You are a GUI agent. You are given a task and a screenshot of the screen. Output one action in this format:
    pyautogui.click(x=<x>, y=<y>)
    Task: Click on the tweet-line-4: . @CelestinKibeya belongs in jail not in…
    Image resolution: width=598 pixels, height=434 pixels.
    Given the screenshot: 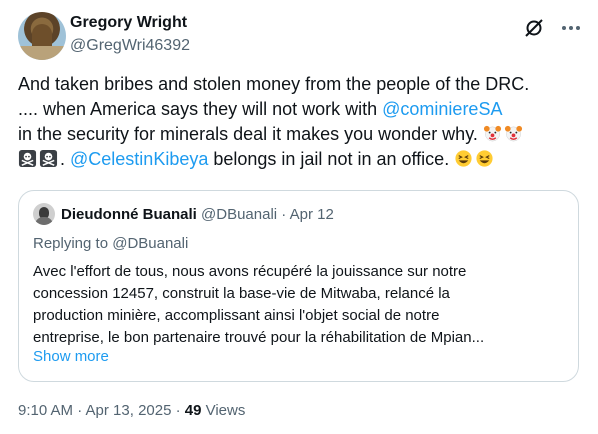 What is the action you would take?
    pyautogui.click(x=300, y=159)
    